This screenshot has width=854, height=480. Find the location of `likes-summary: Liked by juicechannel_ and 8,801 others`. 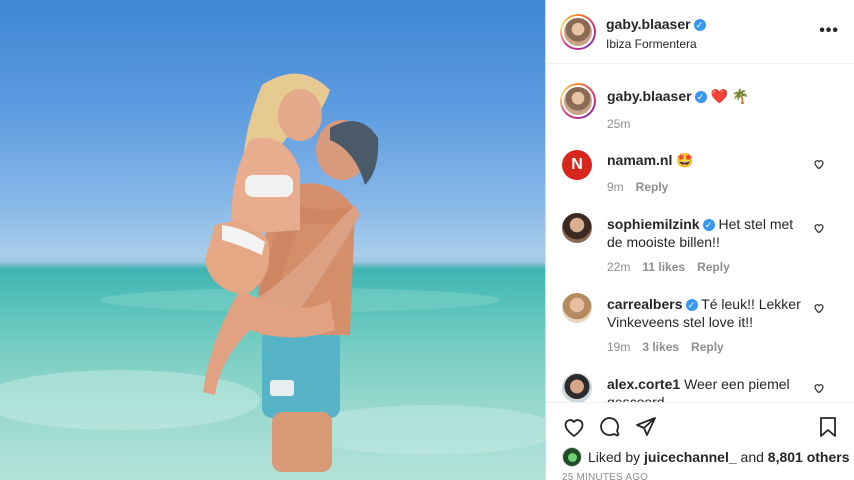

likes-summary: Liked by juicechannel_ and 8,801 others is located at coordinates (706, 457).